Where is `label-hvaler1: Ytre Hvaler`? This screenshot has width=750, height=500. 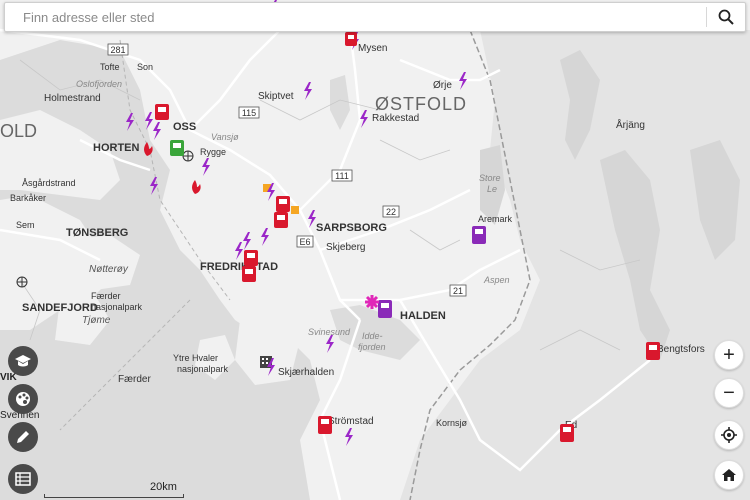
label-hvaler1: Ytre Hvaler is located at coordinates (195, 358).